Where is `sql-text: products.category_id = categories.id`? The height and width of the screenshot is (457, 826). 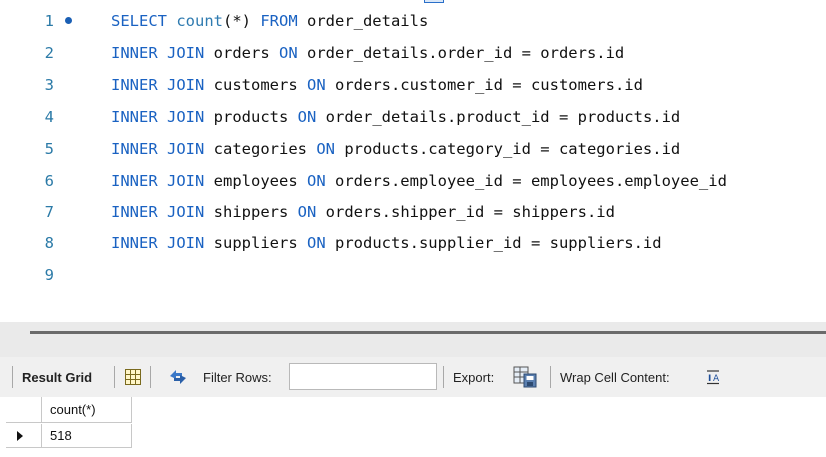
sql-text: products.category_id = categories.id is located at coordinates (507, 149).